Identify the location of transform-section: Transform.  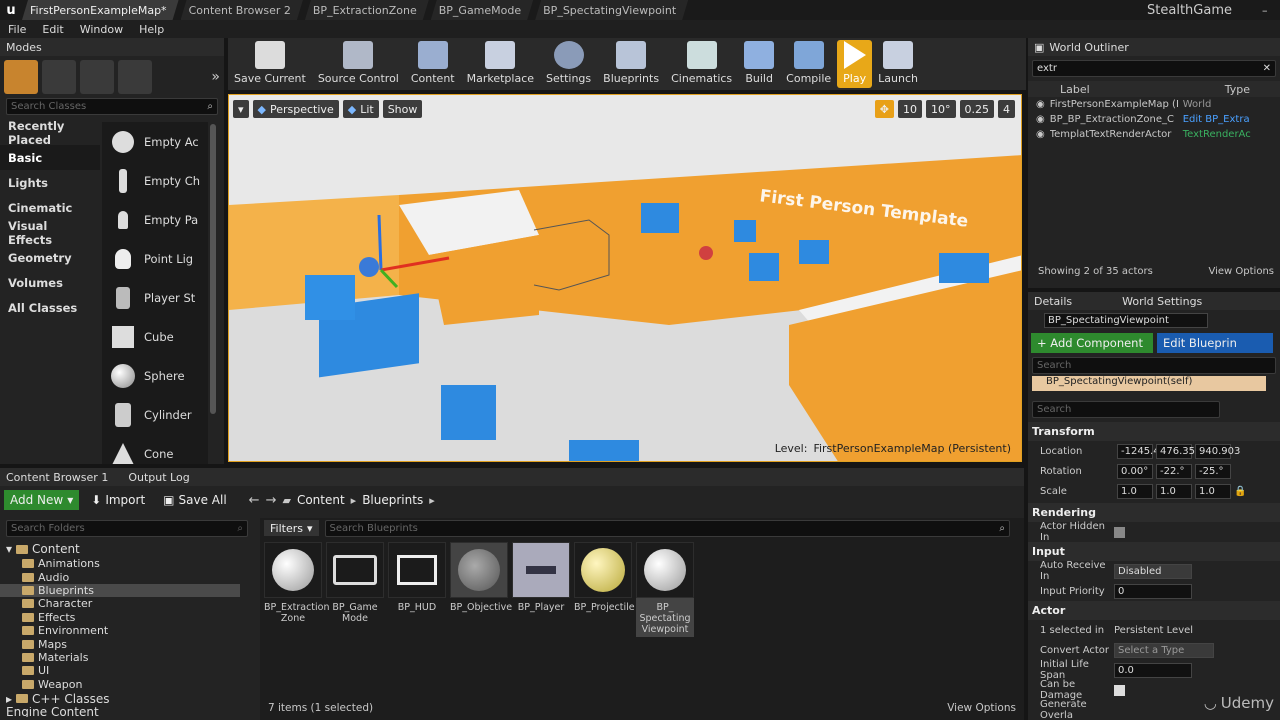
(1154, 431).